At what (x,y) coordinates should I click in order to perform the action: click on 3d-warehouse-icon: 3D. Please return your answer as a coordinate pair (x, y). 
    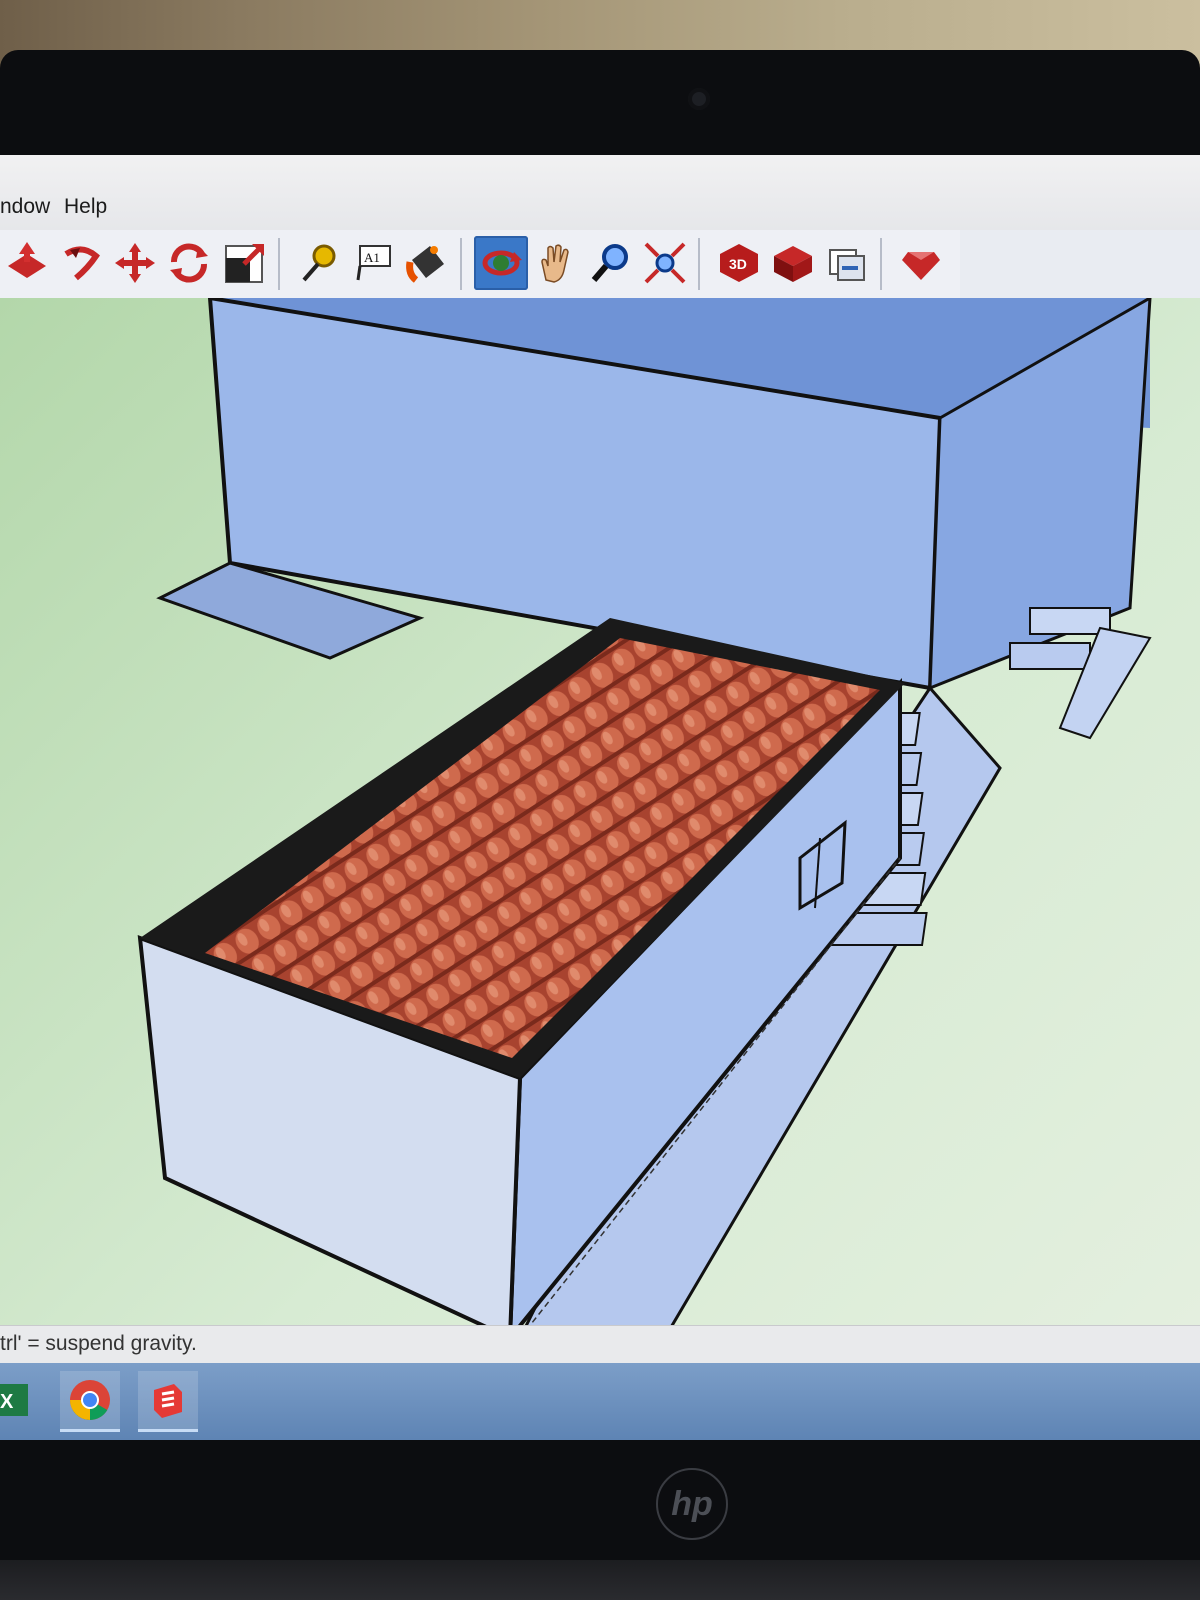
    Looking at the image, I should click on (739, 263).